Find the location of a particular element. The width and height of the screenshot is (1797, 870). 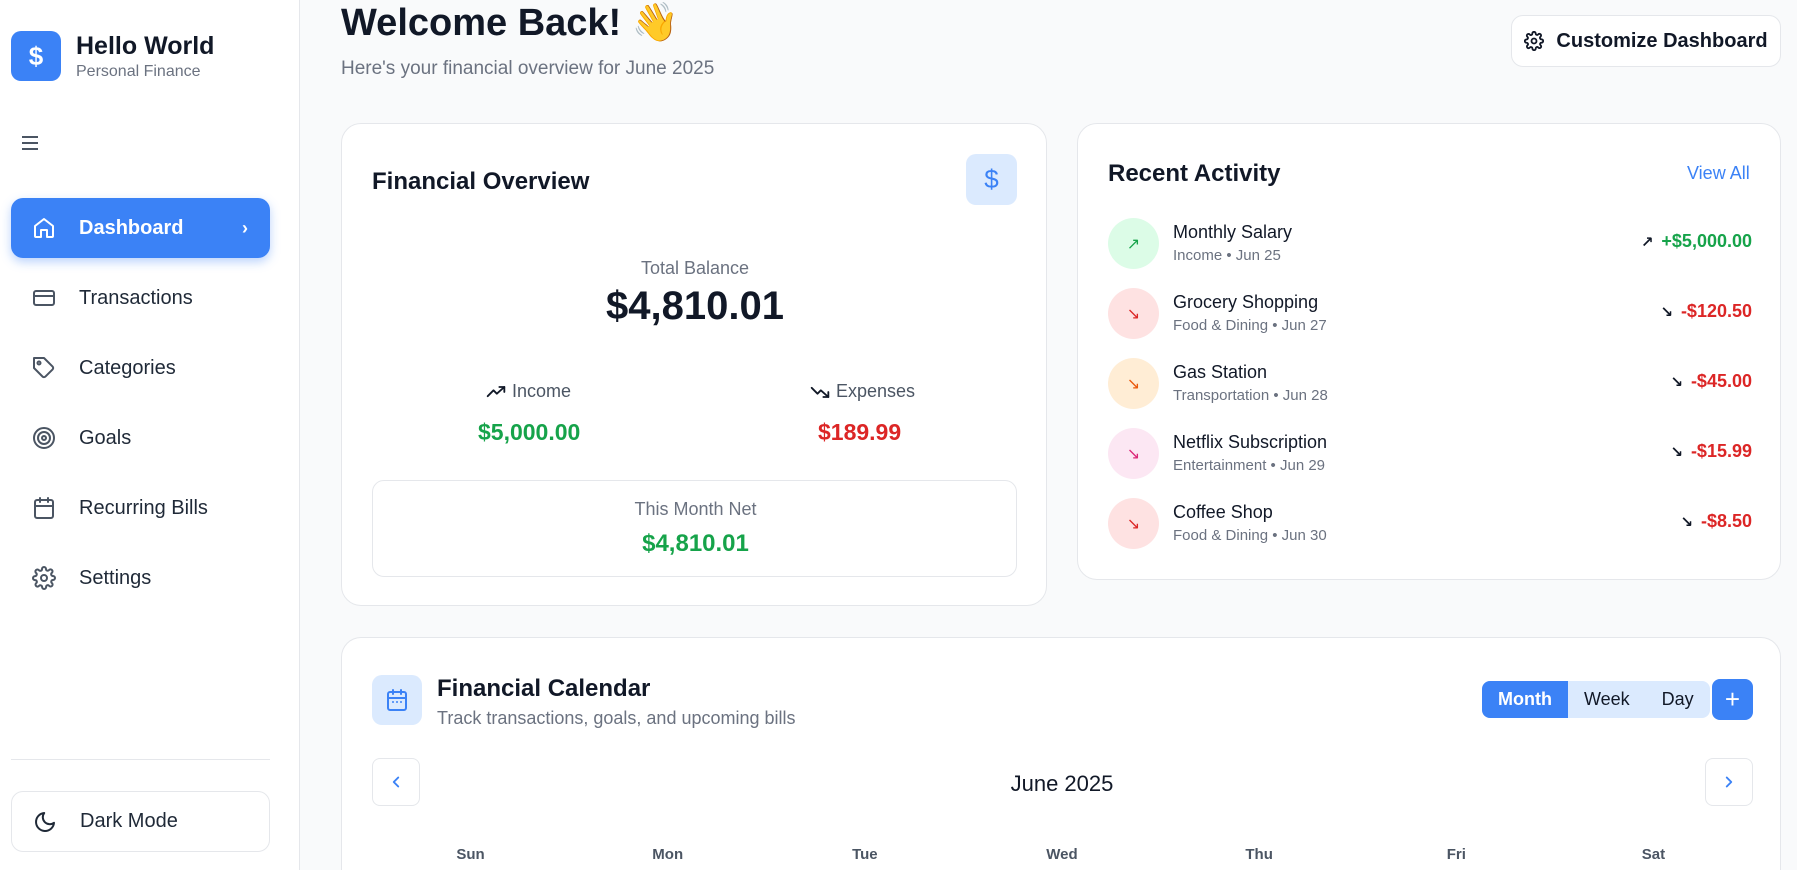

customize-label: Customize Dashboard is located at coordinates (1662, 40).